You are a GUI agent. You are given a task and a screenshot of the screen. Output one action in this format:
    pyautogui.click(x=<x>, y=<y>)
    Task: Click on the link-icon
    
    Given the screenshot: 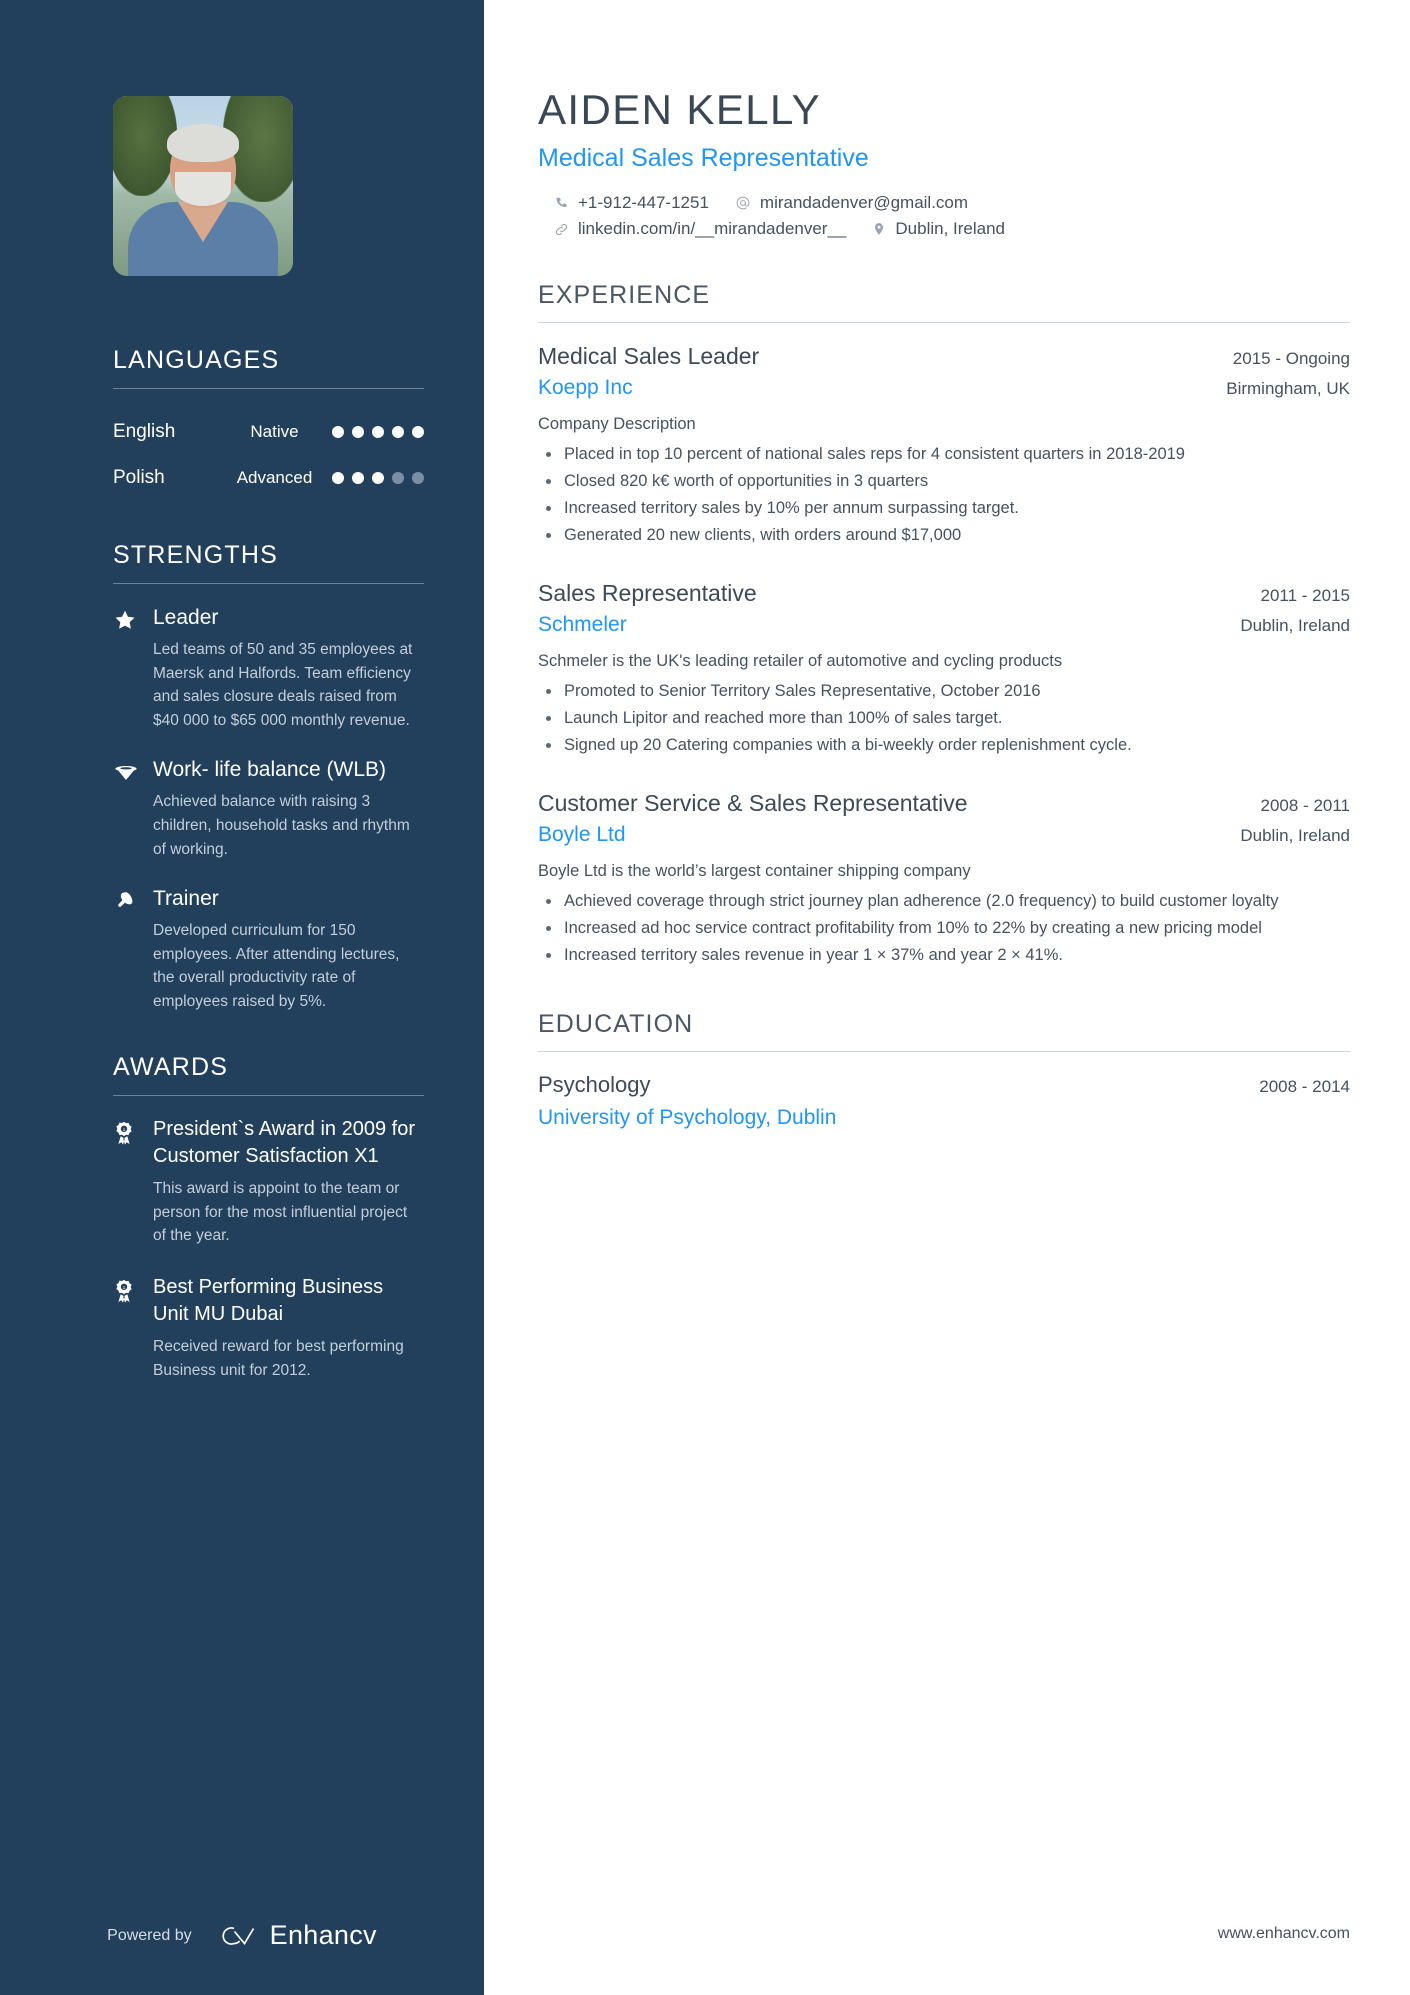 What is the action you would take?
    pyautogui.click(x=561, y=229)
    